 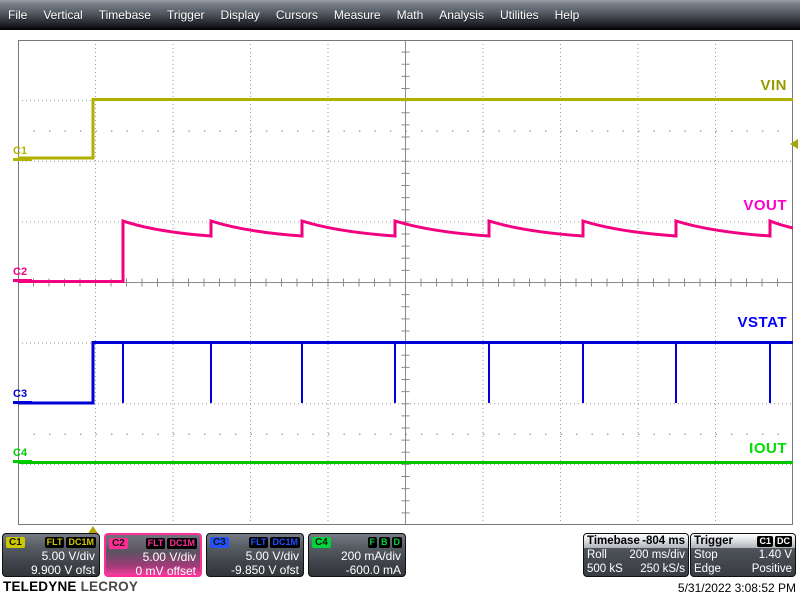 I want to click on channel-box-header: C3 FLT DC1M, so click(x=255, y=541).